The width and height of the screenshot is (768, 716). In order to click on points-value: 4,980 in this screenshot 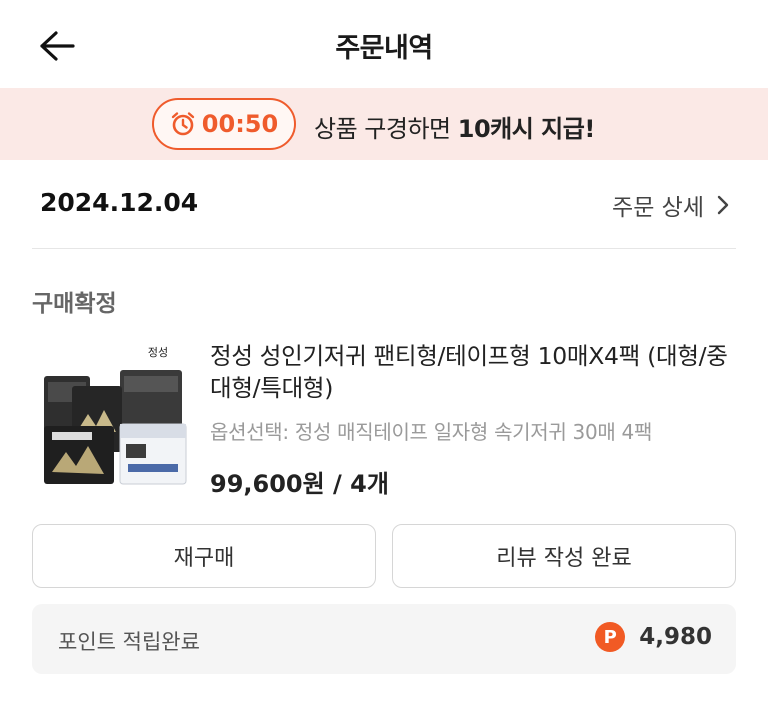, I will do `click(675, 637)`.